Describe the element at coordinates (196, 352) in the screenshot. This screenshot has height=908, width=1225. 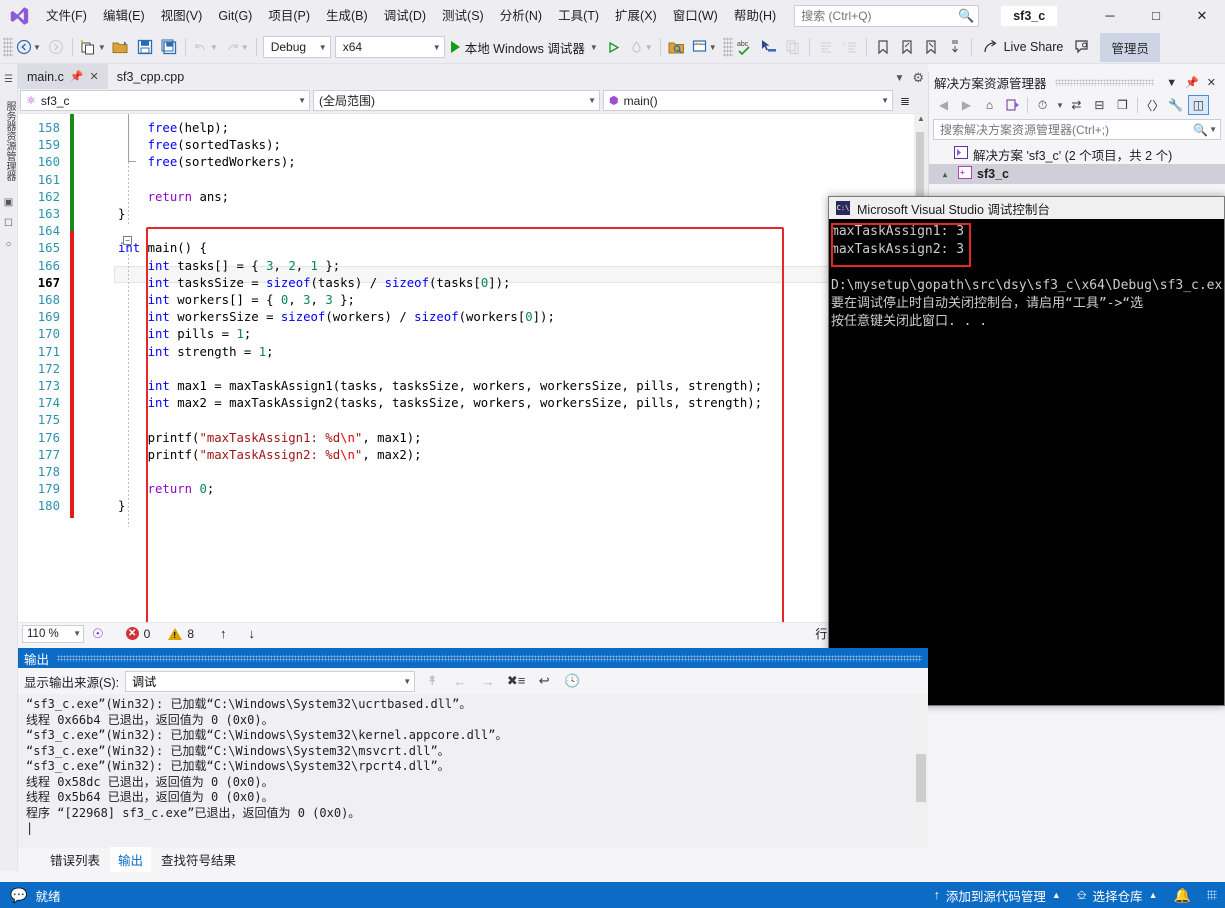
I see `code-line: int strength = 1;` at that location.